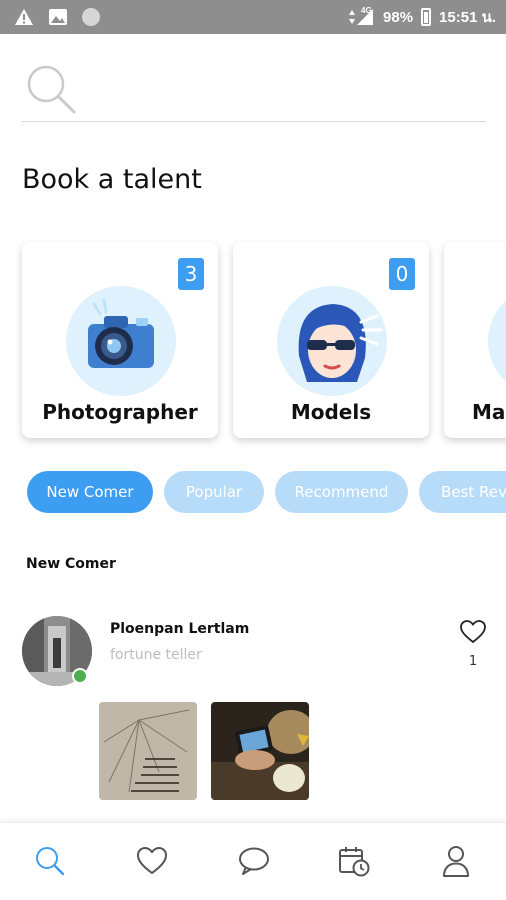 This screenshot has height=900, width=506. I want to click on talent-name: Ploenpan Lertlam, so click(179, 629).